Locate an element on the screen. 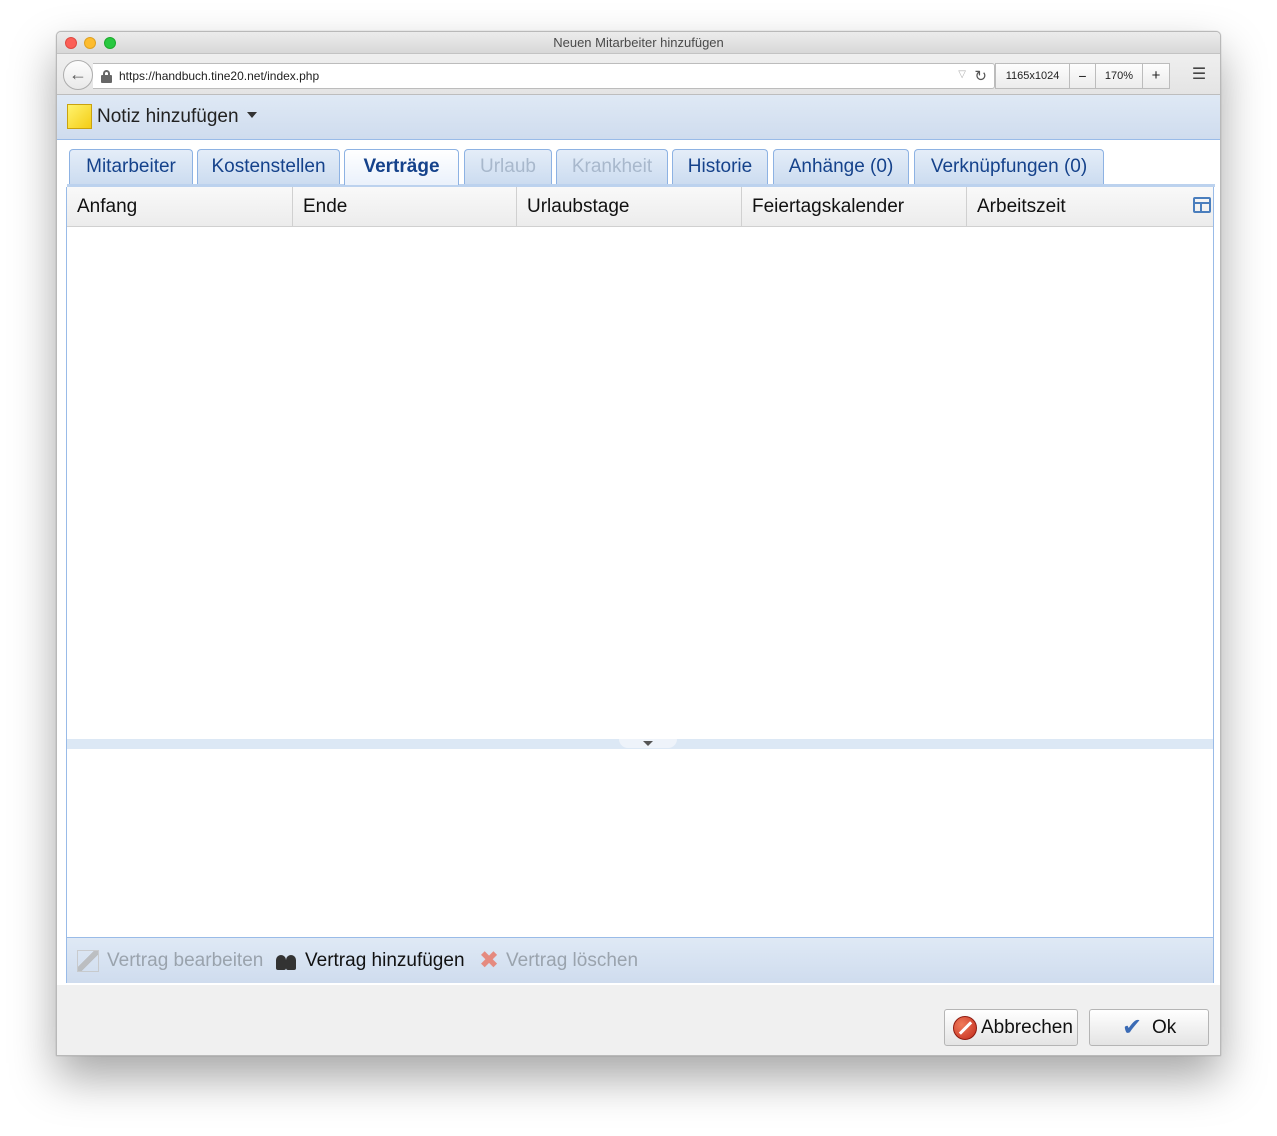  tab-mitarbeiter: Mitarbeiter is located at coordinates (131, 166).